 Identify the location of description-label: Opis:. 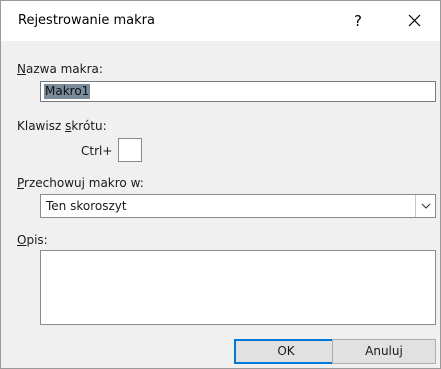
(32, 240).